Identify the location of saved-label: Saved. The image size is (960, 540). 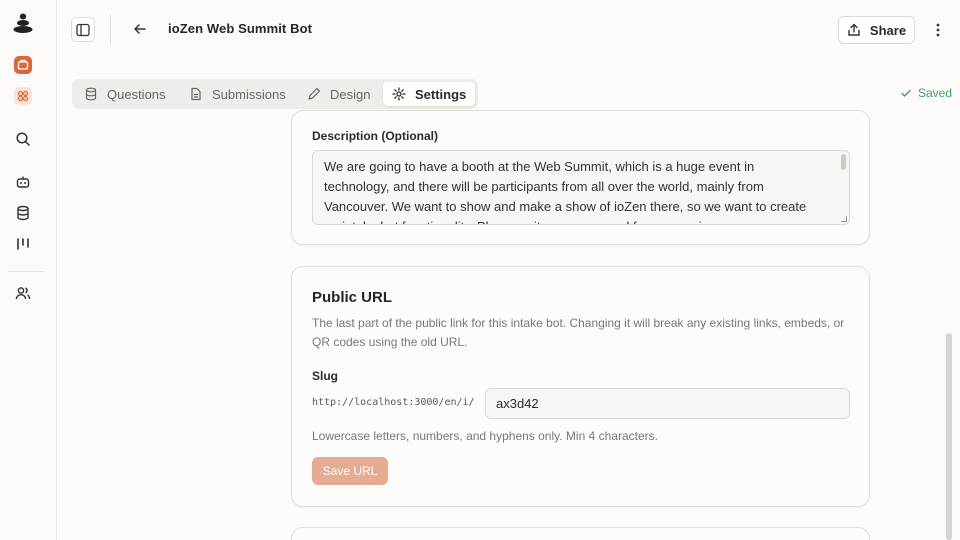
(935, 93).